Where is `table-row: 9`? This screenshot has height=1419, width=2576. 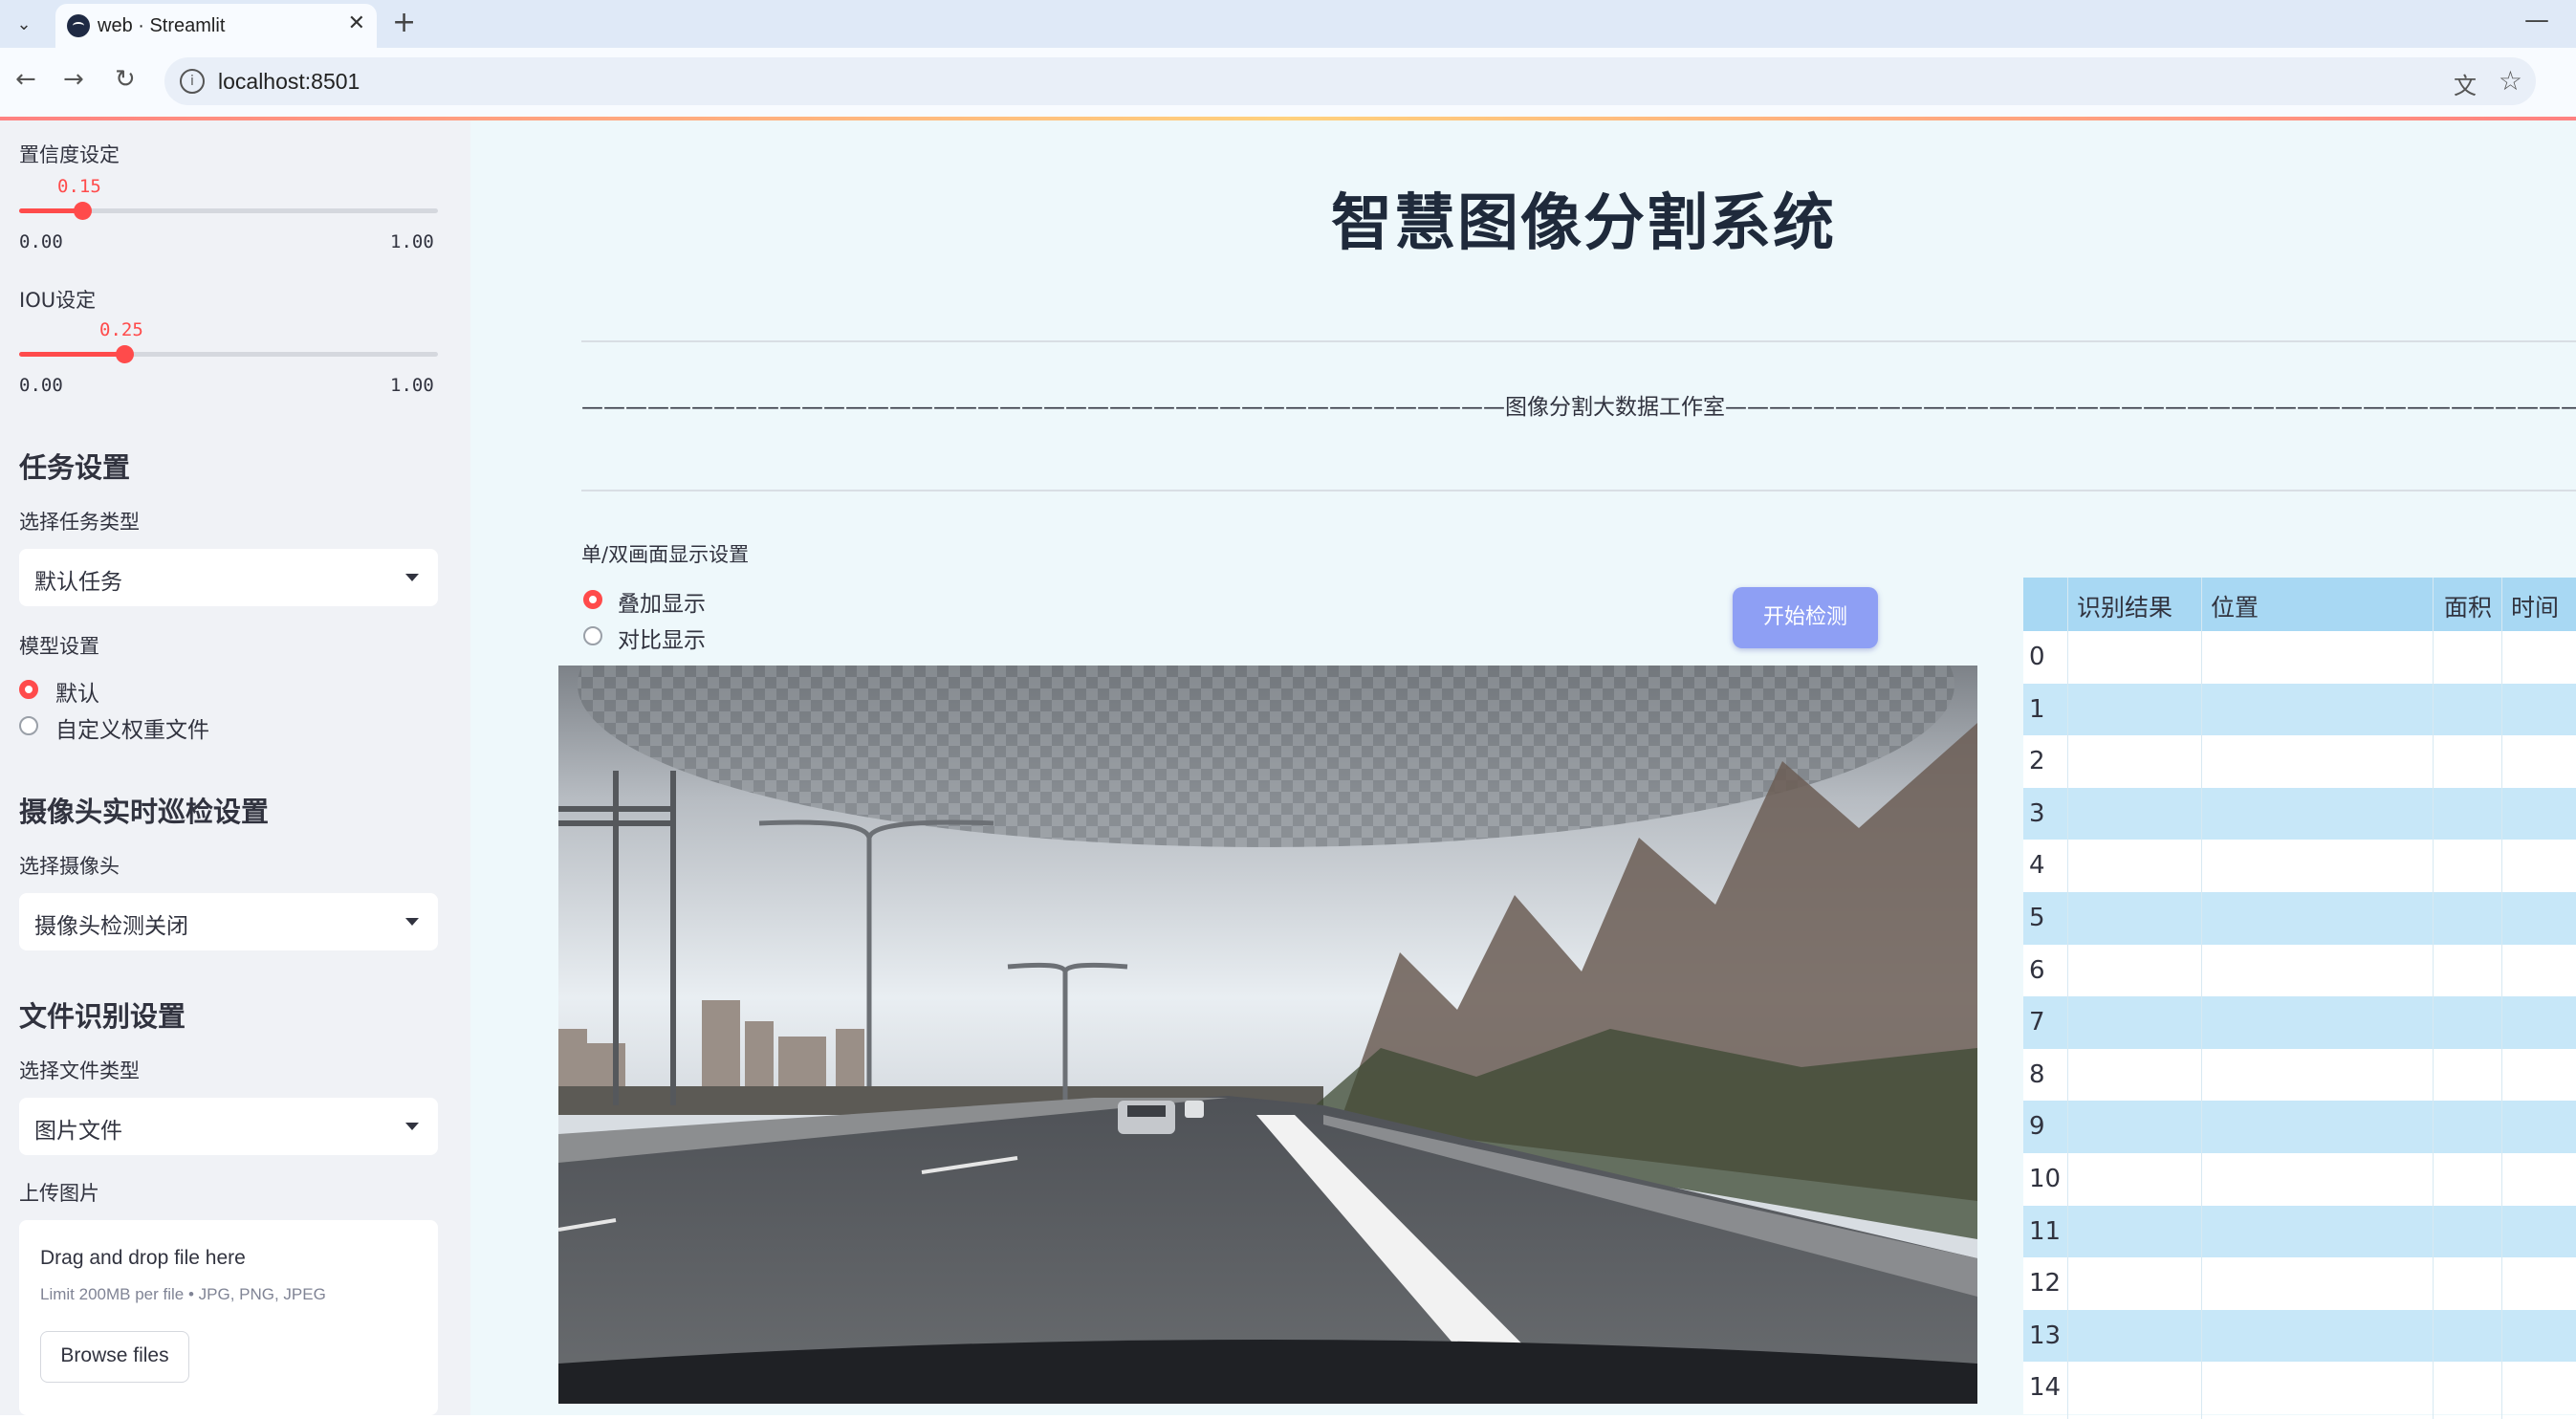 table-row: 9 is located at coordinates (2299, 1127).